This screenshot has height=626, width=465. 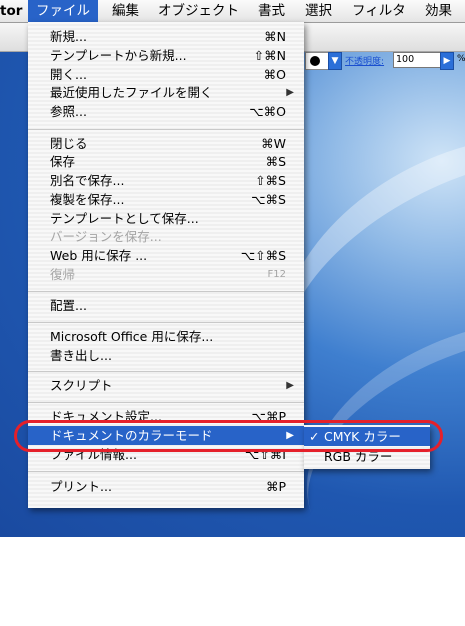 What do you see at coordinates (166, 55) in the screenshot?
I see `menu-item-new-from-template: テンプレートから新規... ⇧⌘N` at bounding box center [166, 55].